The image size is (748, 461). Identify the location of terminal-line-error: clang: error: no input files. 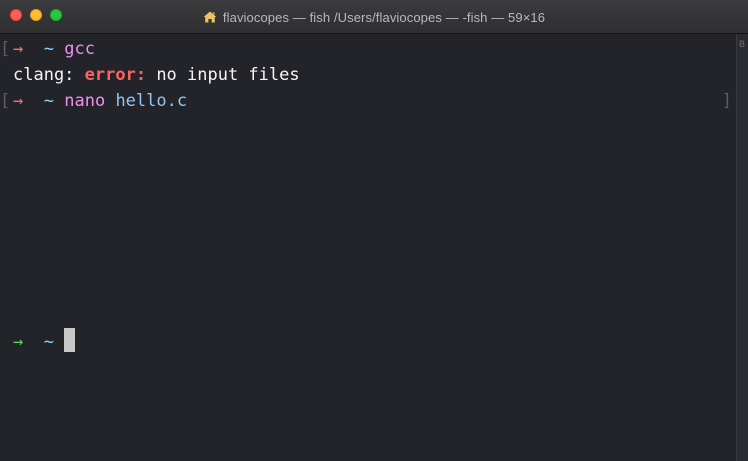
(156, 75).